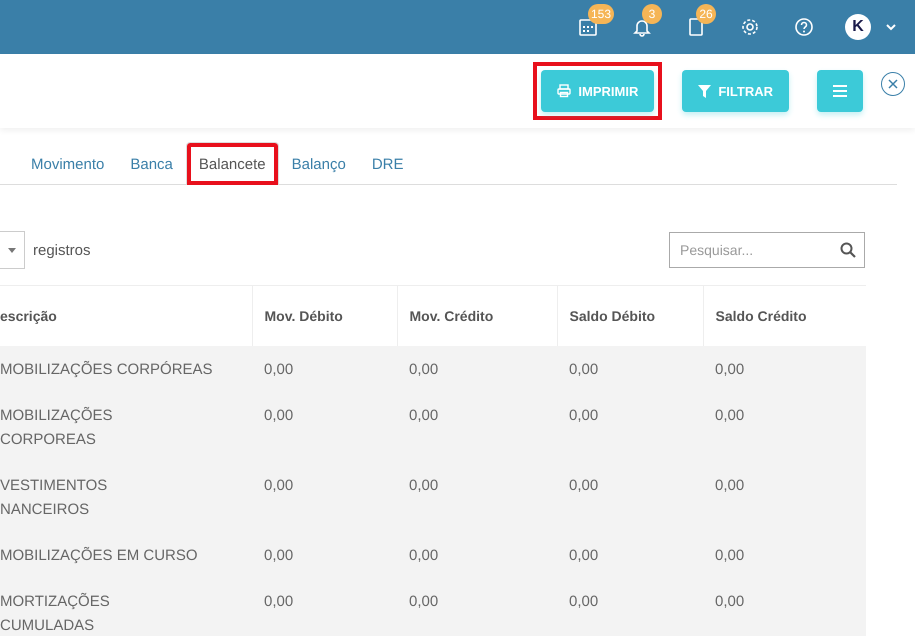  Describe the element at coordinates (62, 250) in the screenshot. I see `registros-label: registros` at that location.